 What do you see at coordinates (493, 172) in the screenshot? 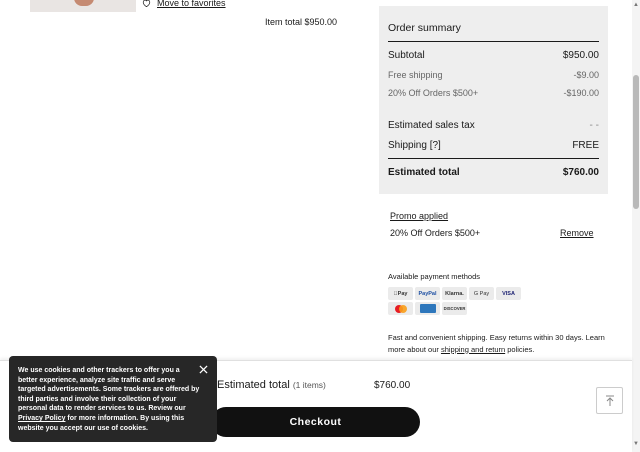
I see `summary-row-estimated-total: Estimated total $760.00` at bounding box center [493, 172].